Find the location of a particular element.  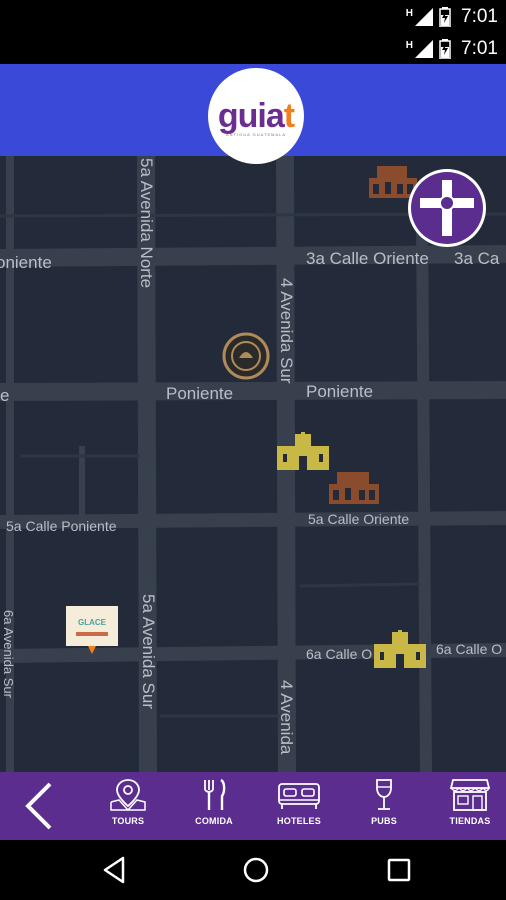

bottom-nav: TOURS COMIDA HOTELES PUBS TIENDAS is located at coordinates (253, 806).